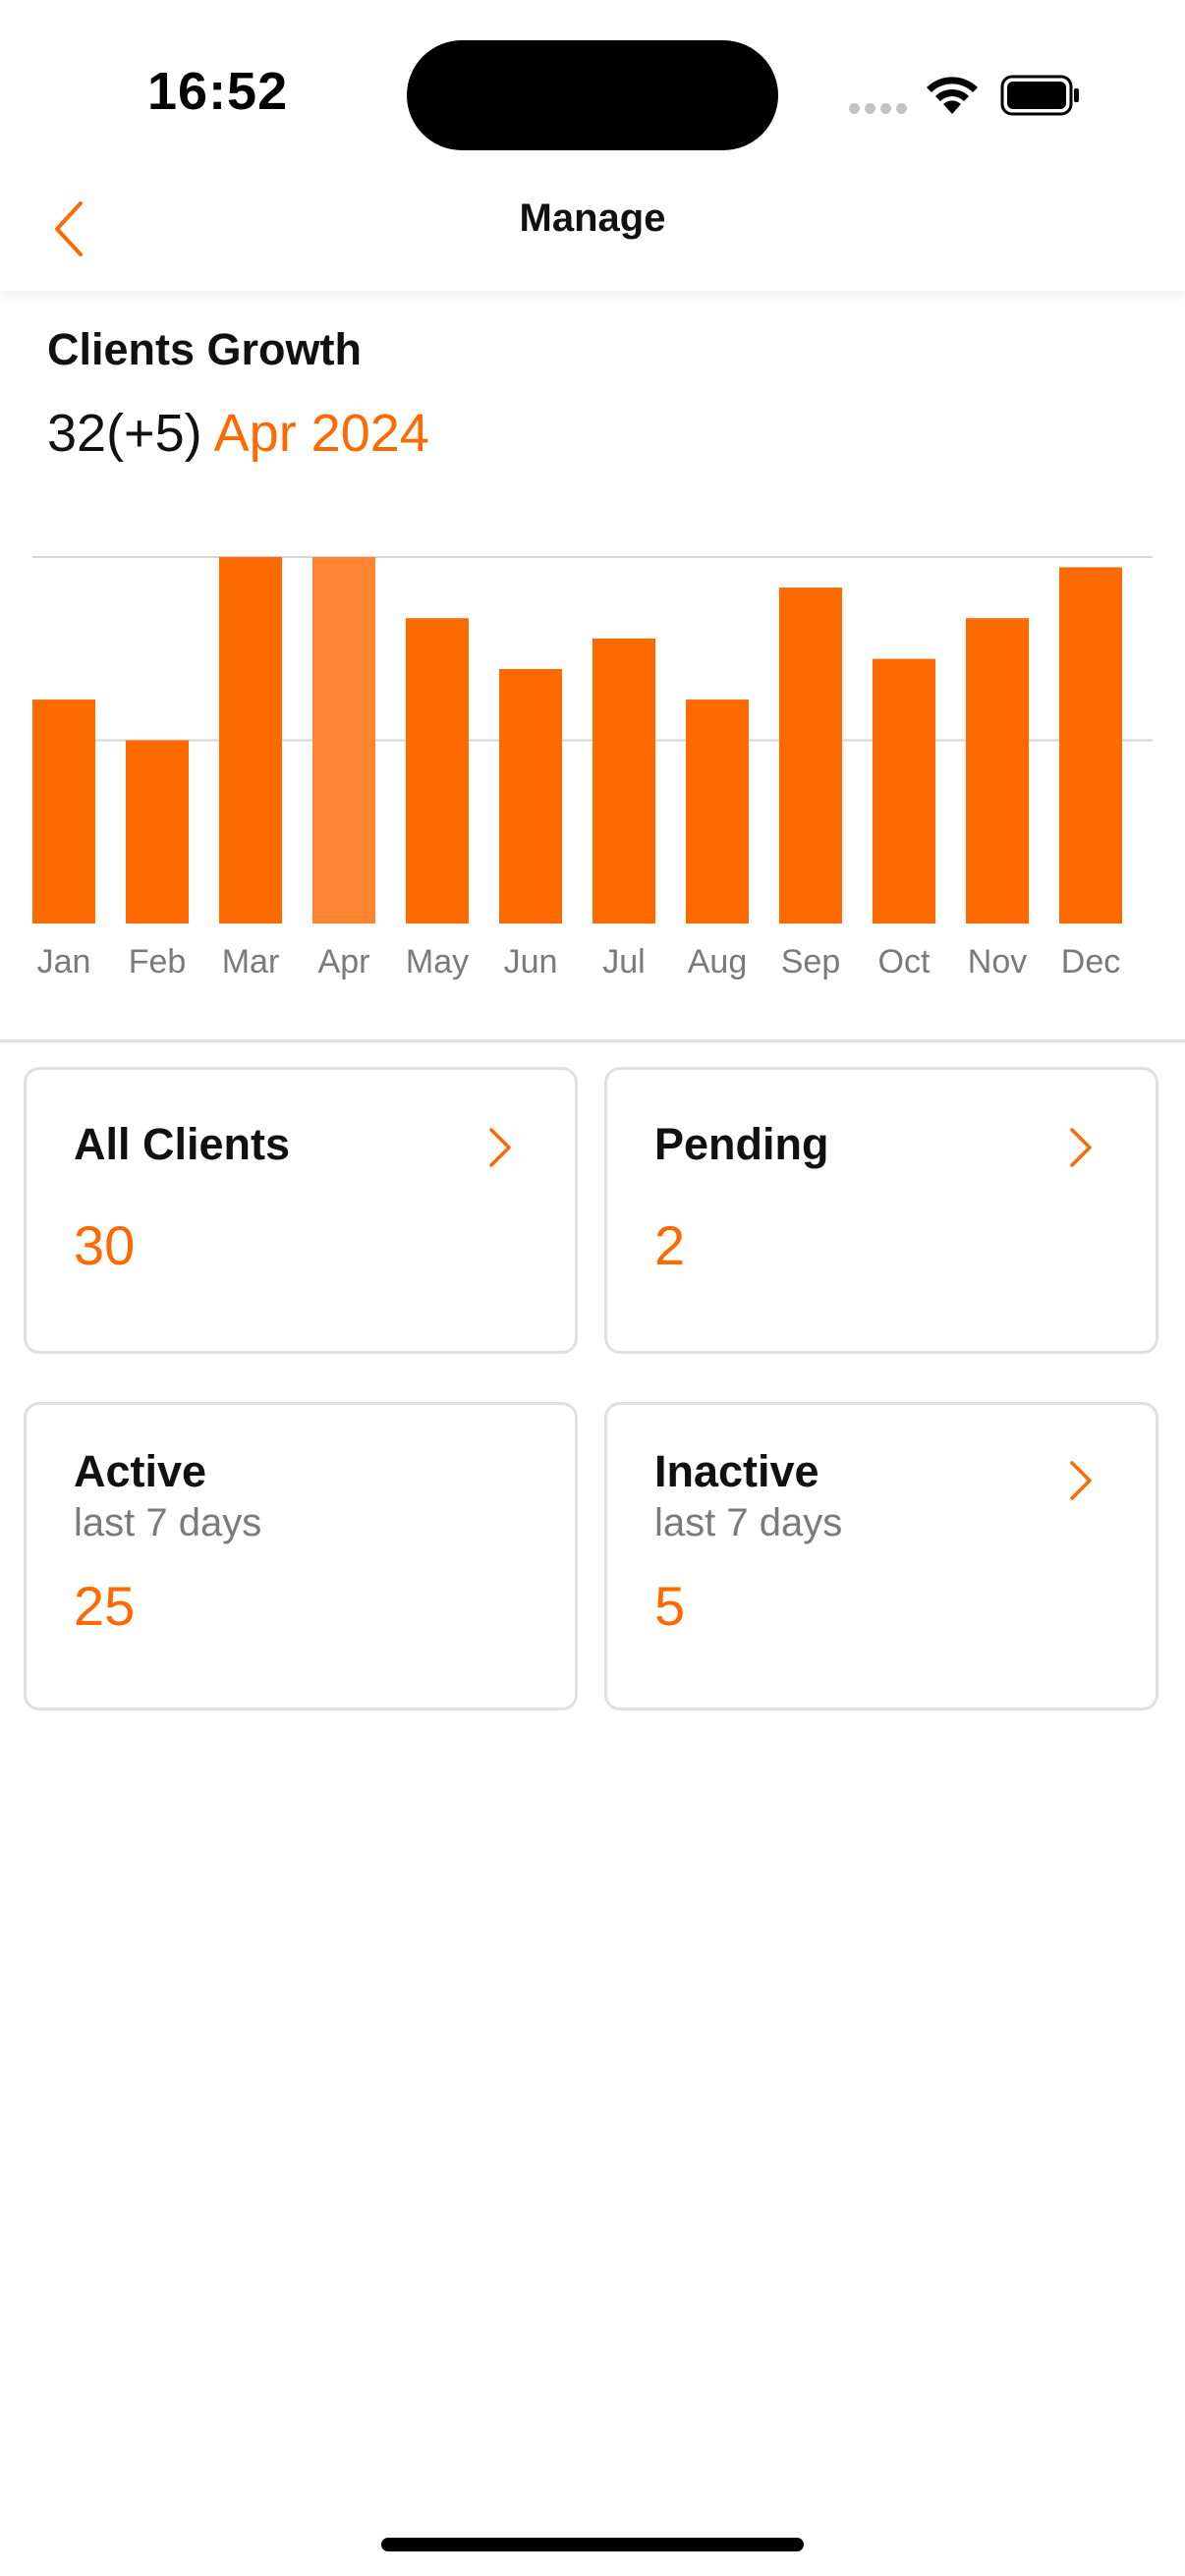  What do you see at coordinates (718, 961) in the screenshot?
I see `x-tick-label: Aug` at bounding box center [718, 961].